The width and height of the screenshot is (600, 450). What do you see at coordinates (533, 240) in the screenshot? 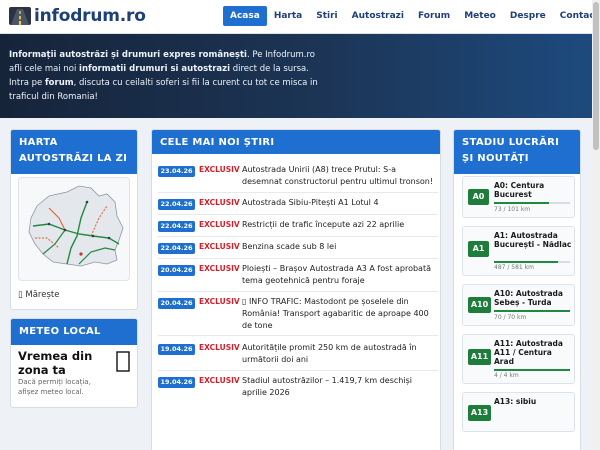
I see `project-name: A1: Autostrada București - Nădlac` at bounding box center [533, 240].